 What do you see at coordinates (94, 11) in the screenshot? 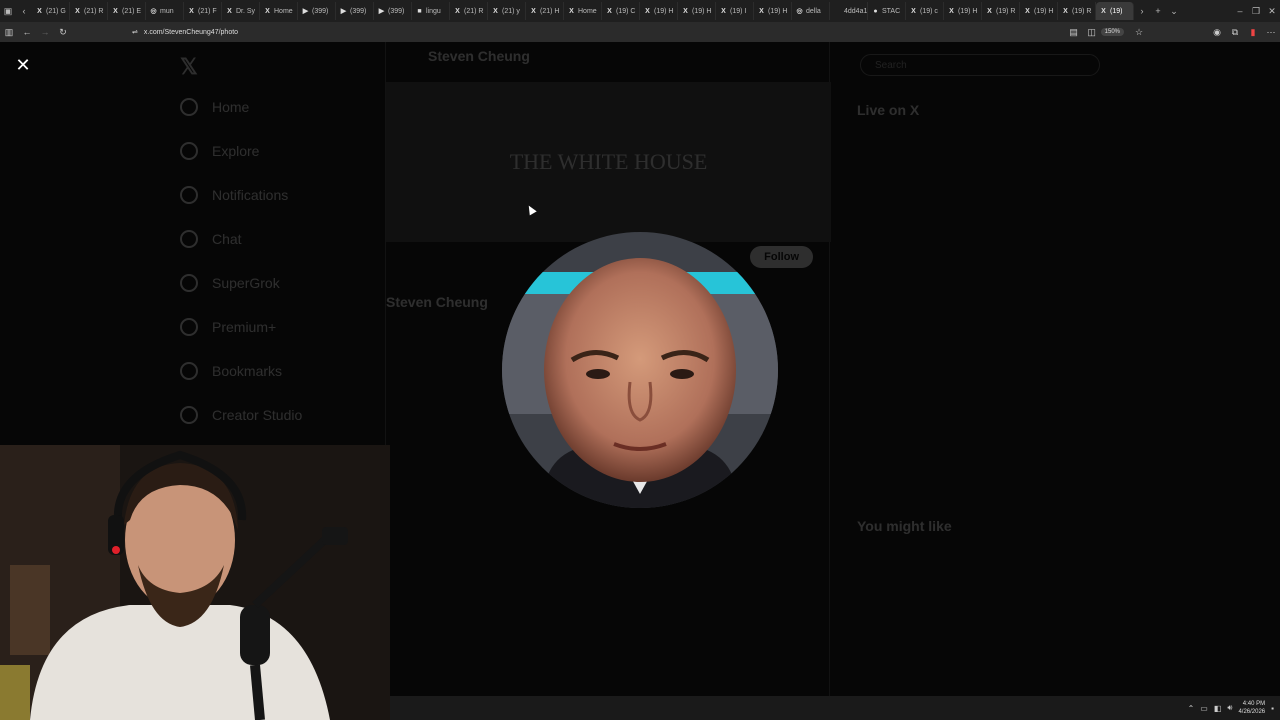
I see `tab-label: (21) R` at bounding box center [94, 11].